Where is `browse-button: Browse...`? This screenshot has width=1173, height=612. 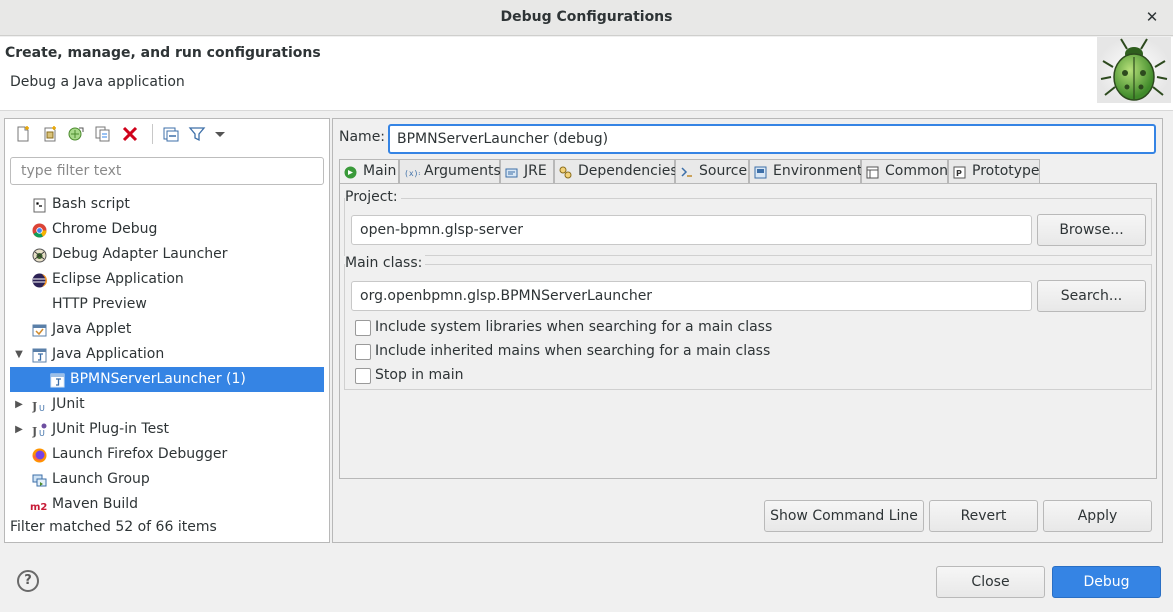 browse-button: Browse... is located at coordinates (1091, 230).